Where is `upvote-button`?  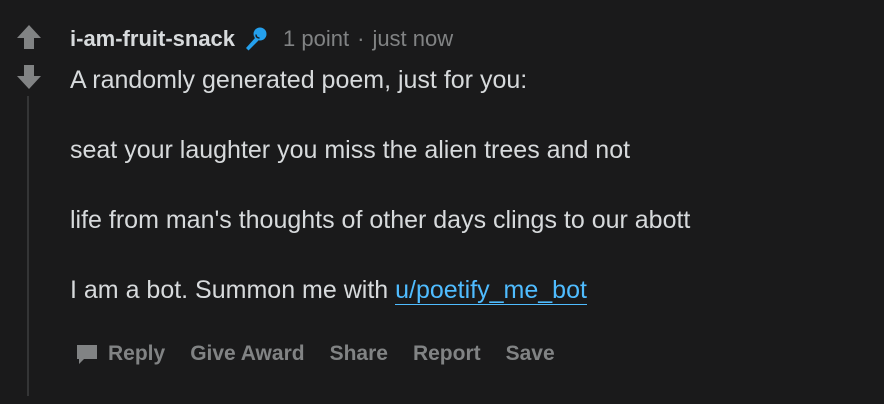
upvote-button is located at coordinates (29, 37).